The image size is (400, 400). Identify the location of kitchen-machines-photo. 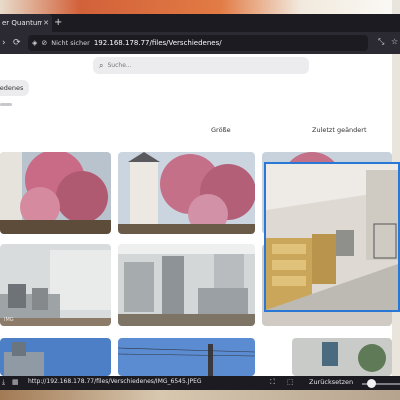
(186, 285).